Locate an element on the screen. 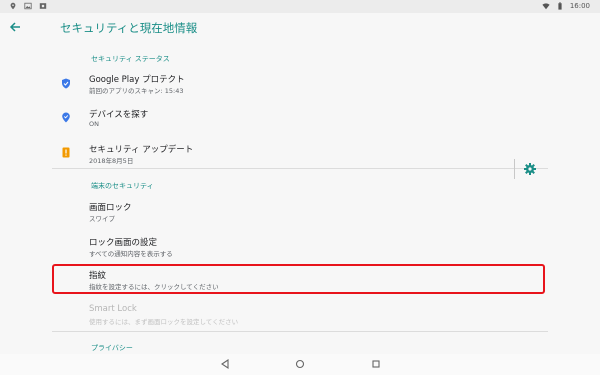  navigation-bar is located at coordinates (300, 364).